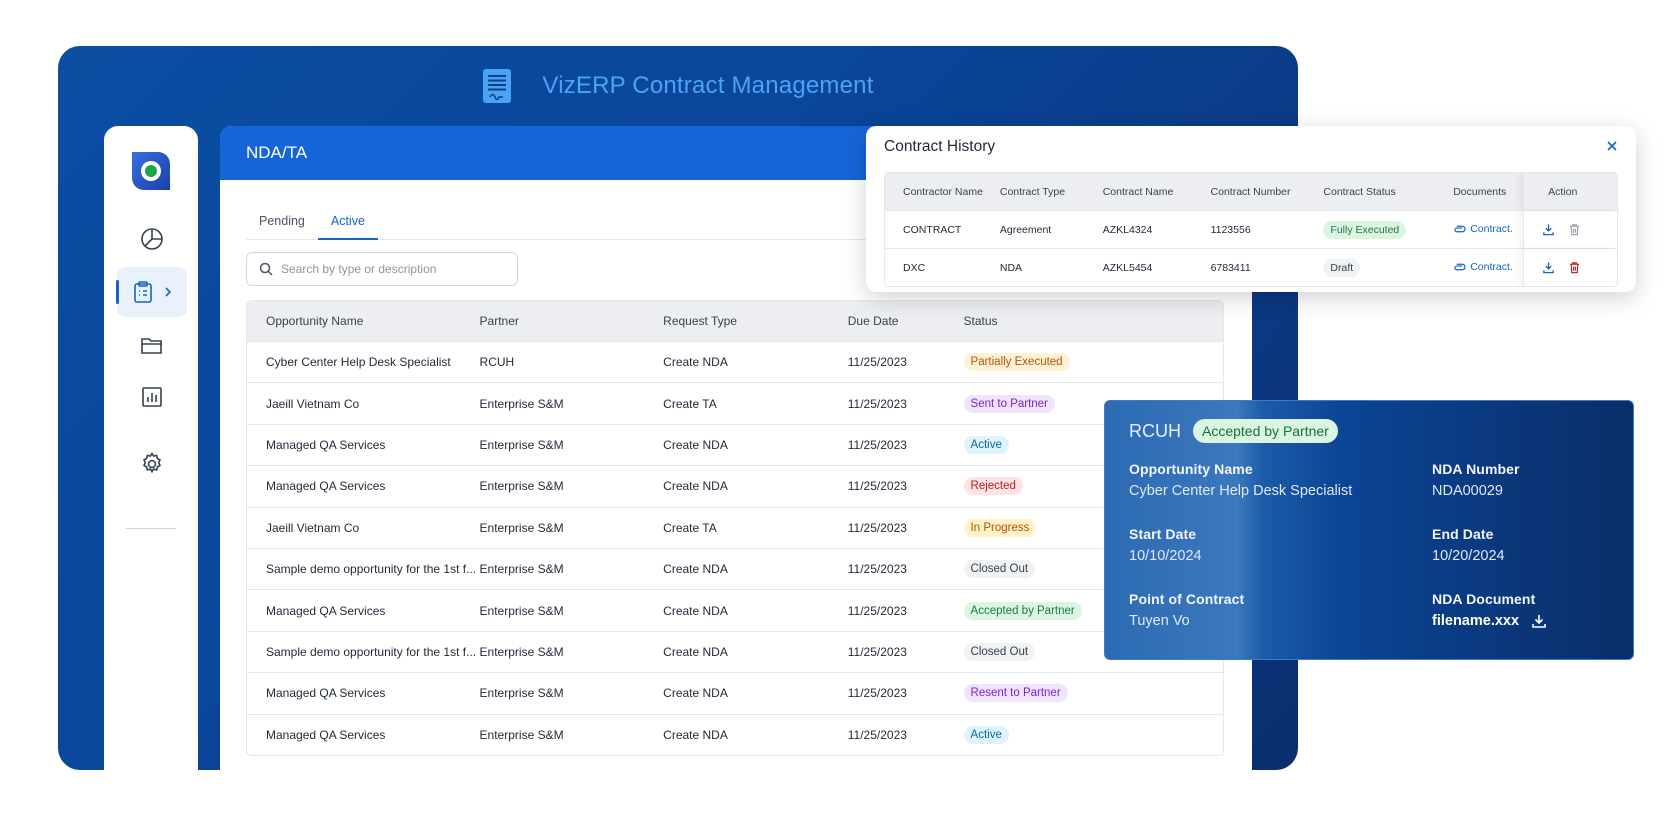  I want to click on status-badge: Closed Out, so click(999, 569).